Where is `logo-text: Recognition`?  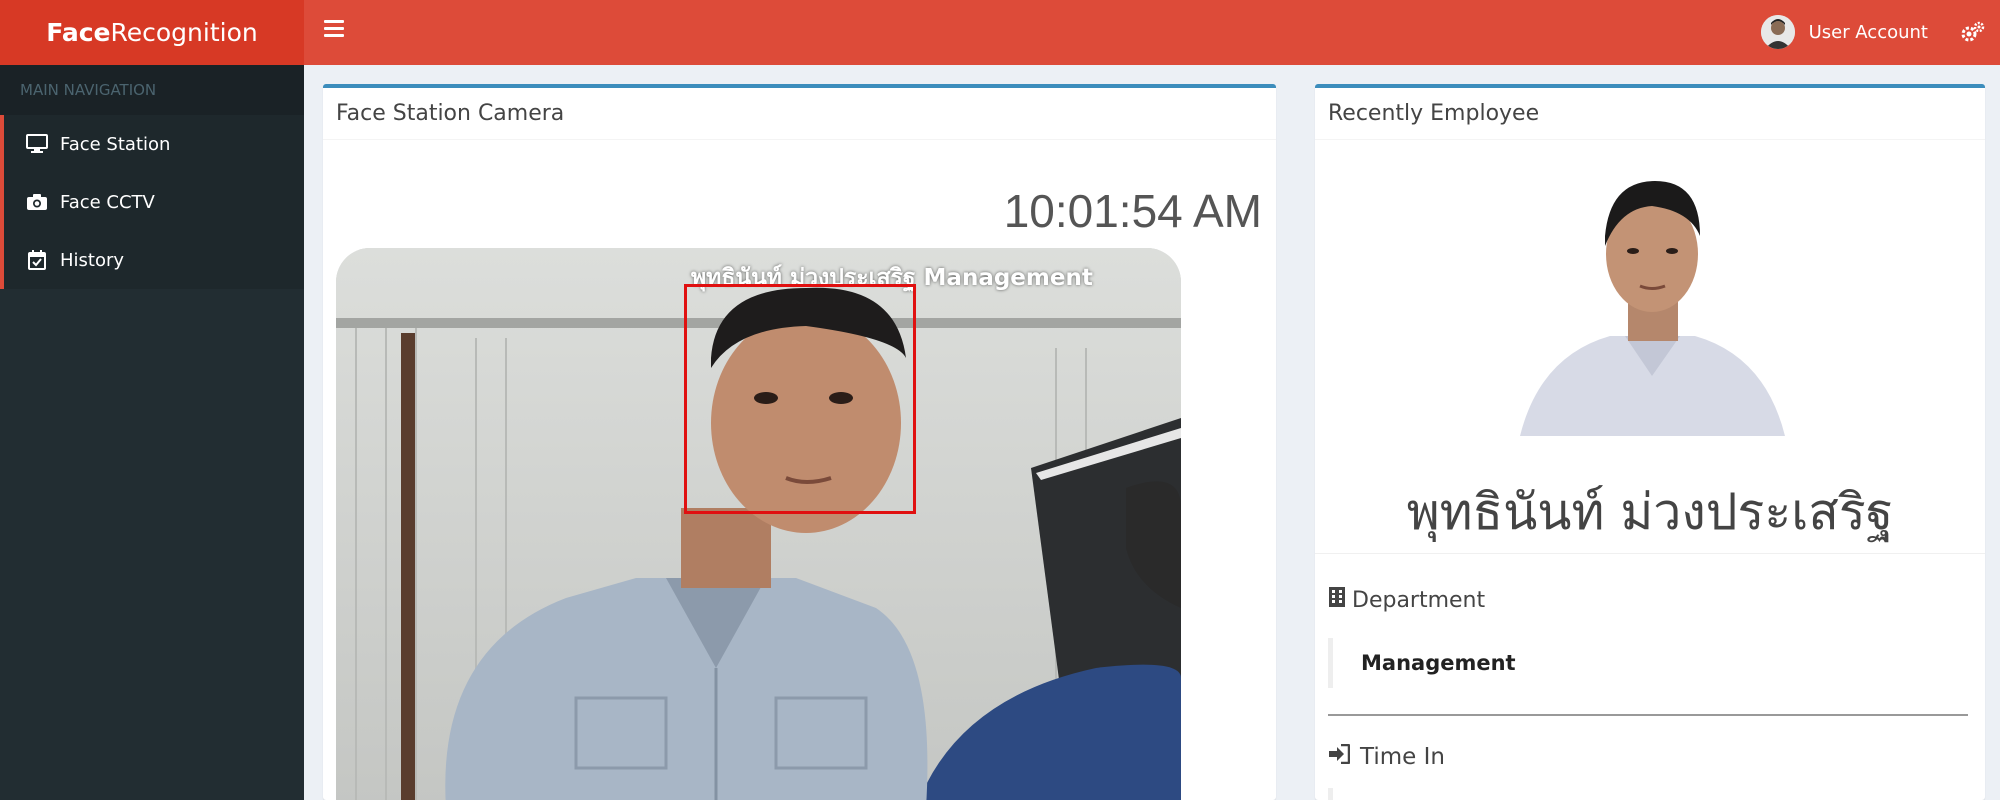 logo-text: Recognition is located at coordinates (184, 32).